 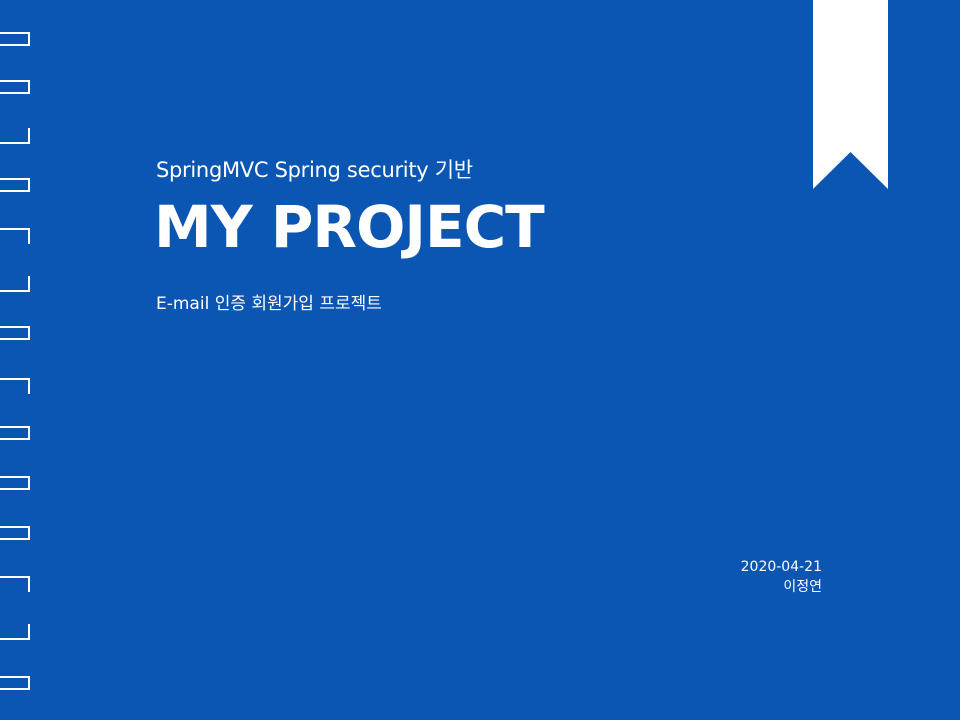 I want to click on notebook-binding-icon, so click(x=20, y=360).